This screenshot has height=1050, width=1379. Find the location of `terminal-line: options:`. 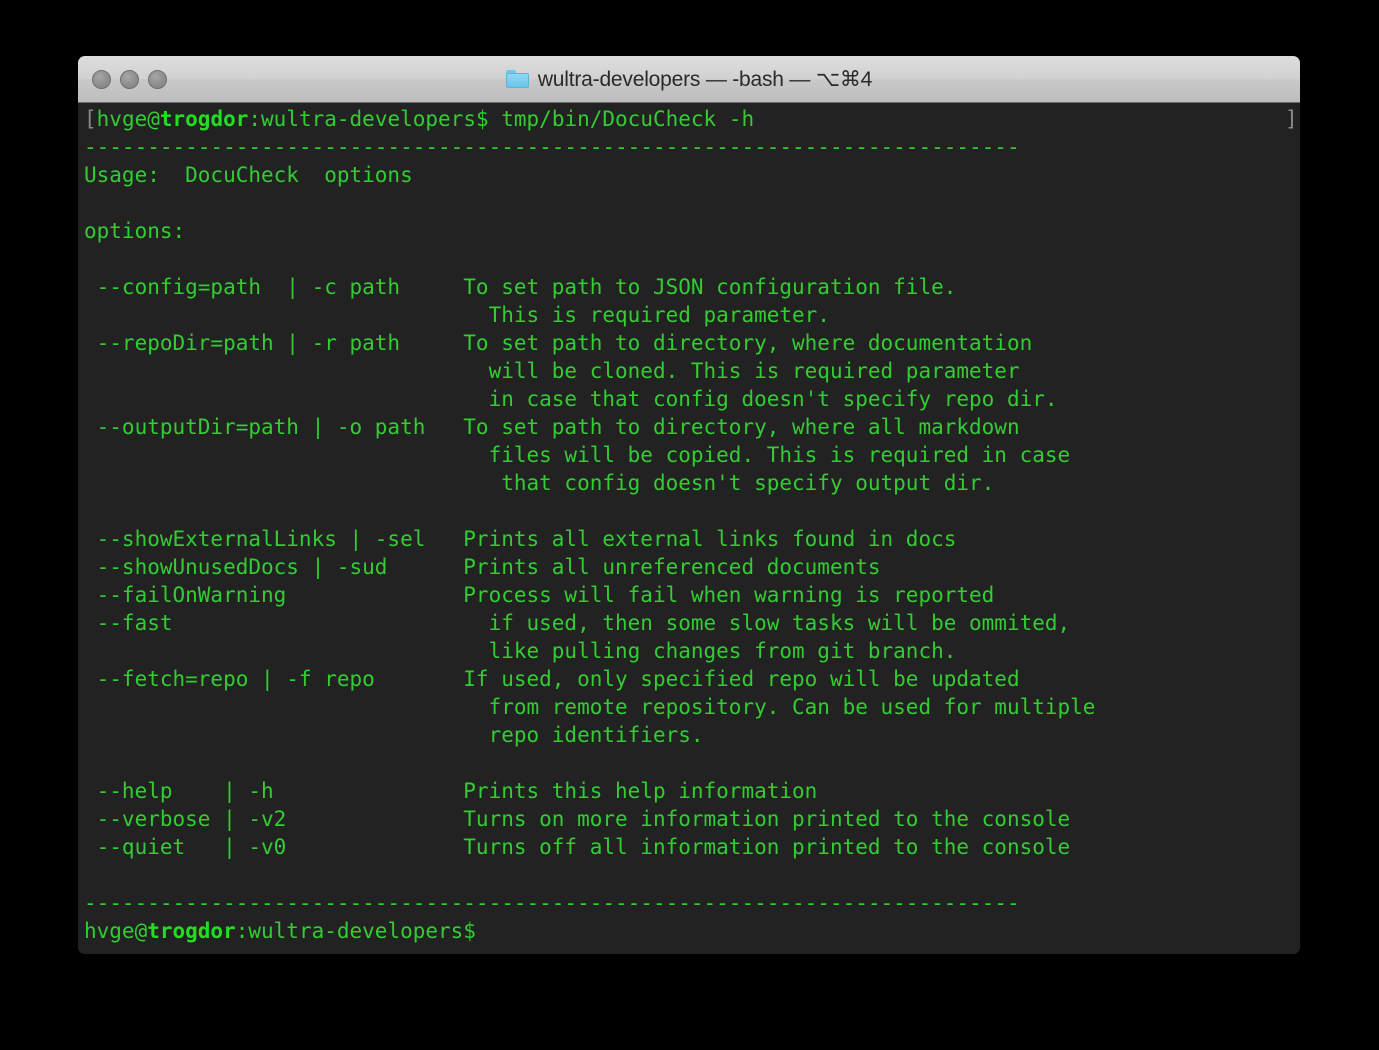

terminal-line: options: is located at coordinates (135, 231).